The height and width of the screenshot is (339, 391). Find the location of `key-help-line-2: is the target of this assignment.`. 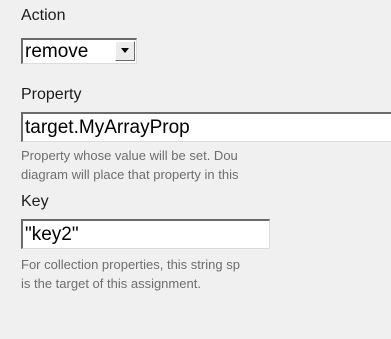

key-help-line-2: is the target of this assignment. is located at coordinates (111, 283).